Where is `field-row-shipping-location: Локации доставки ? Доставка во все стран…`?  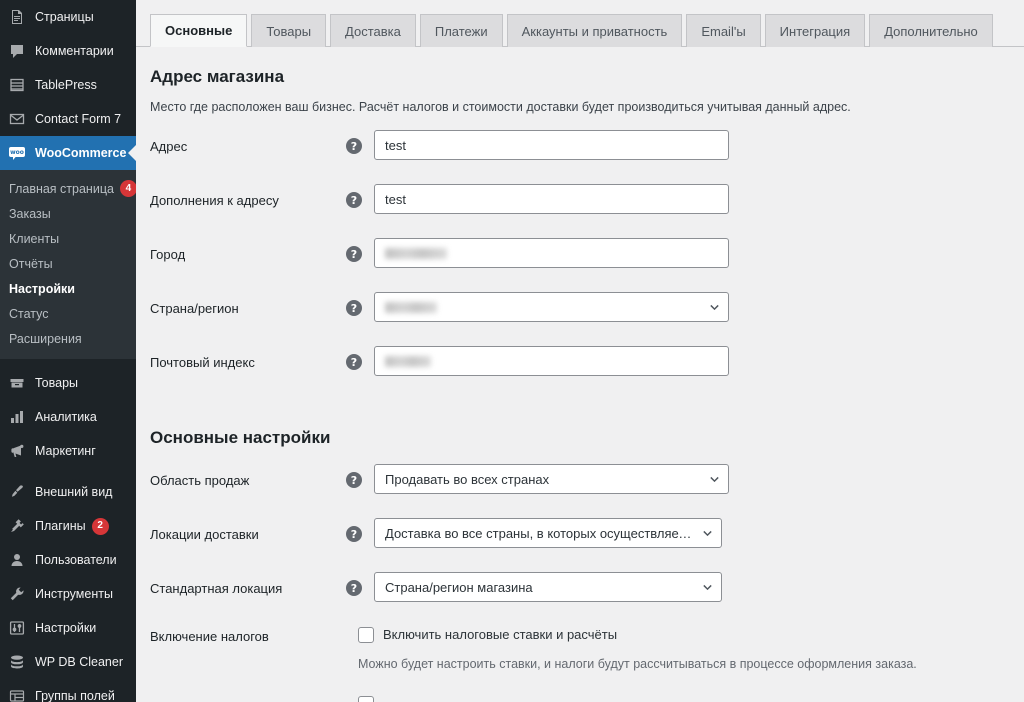 field-row-shipping-location: Локации доставки ? Доставка во все стран… is located at coordinates (587, 545).